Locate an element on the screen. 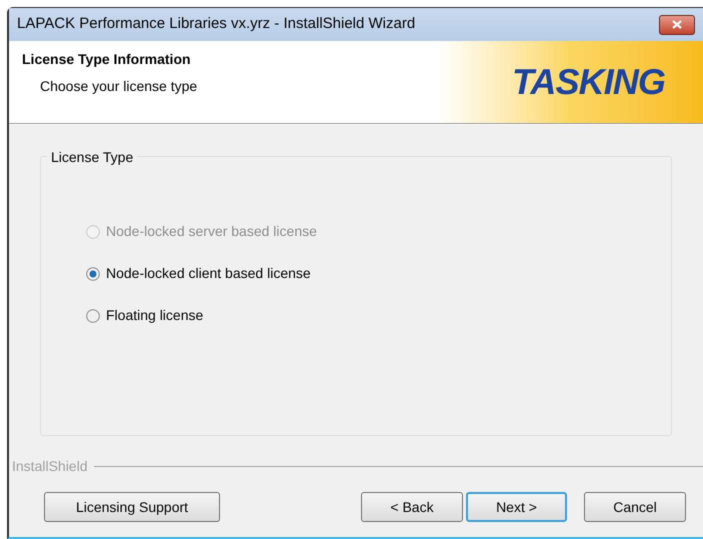  wizard-button: < Back is located at coordinates (412, 507).